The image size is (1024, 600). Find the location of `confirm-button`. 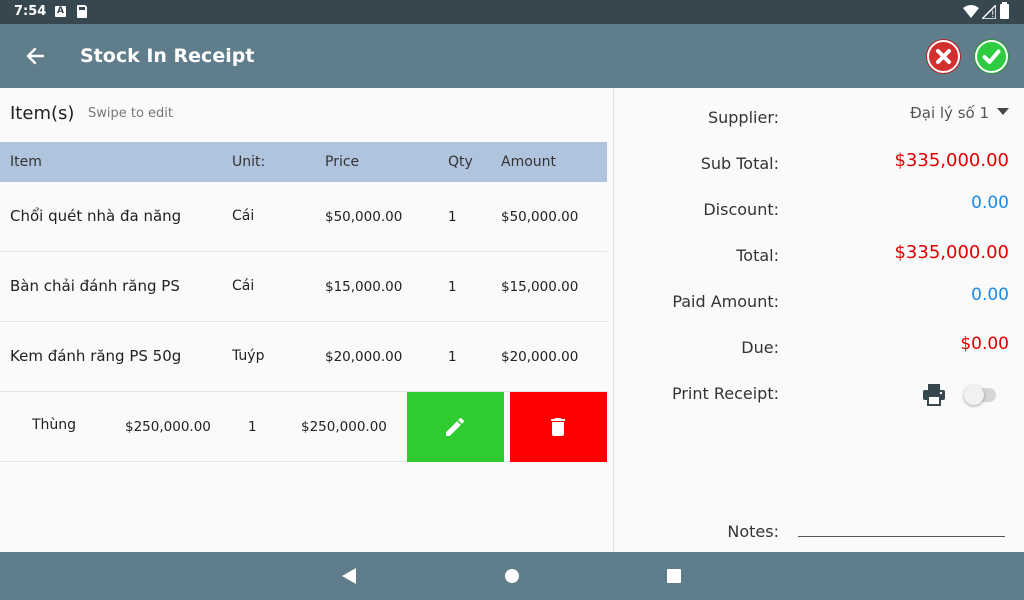

confirm-button is located at coordinates (991, 56).